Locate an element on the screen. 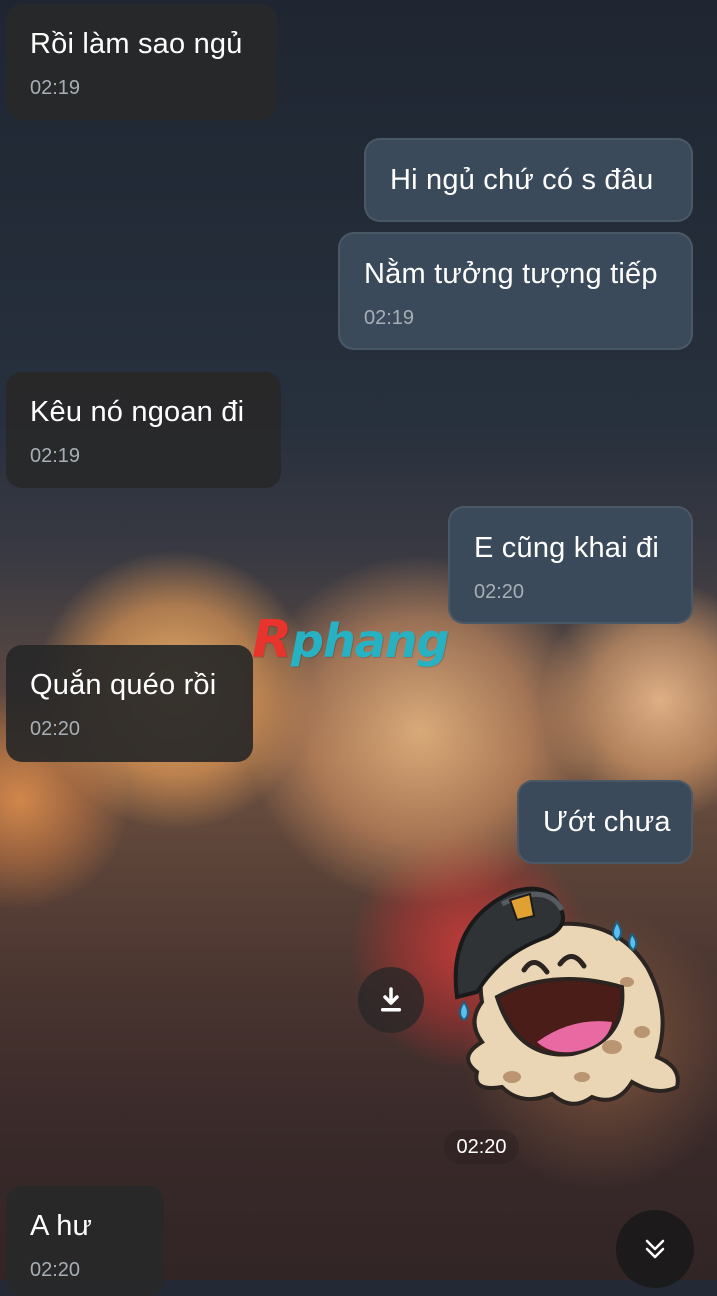 The width and height of the screenshot is (717, 1296). watermark-logo: Rphang is located at coordinates (350, 640).